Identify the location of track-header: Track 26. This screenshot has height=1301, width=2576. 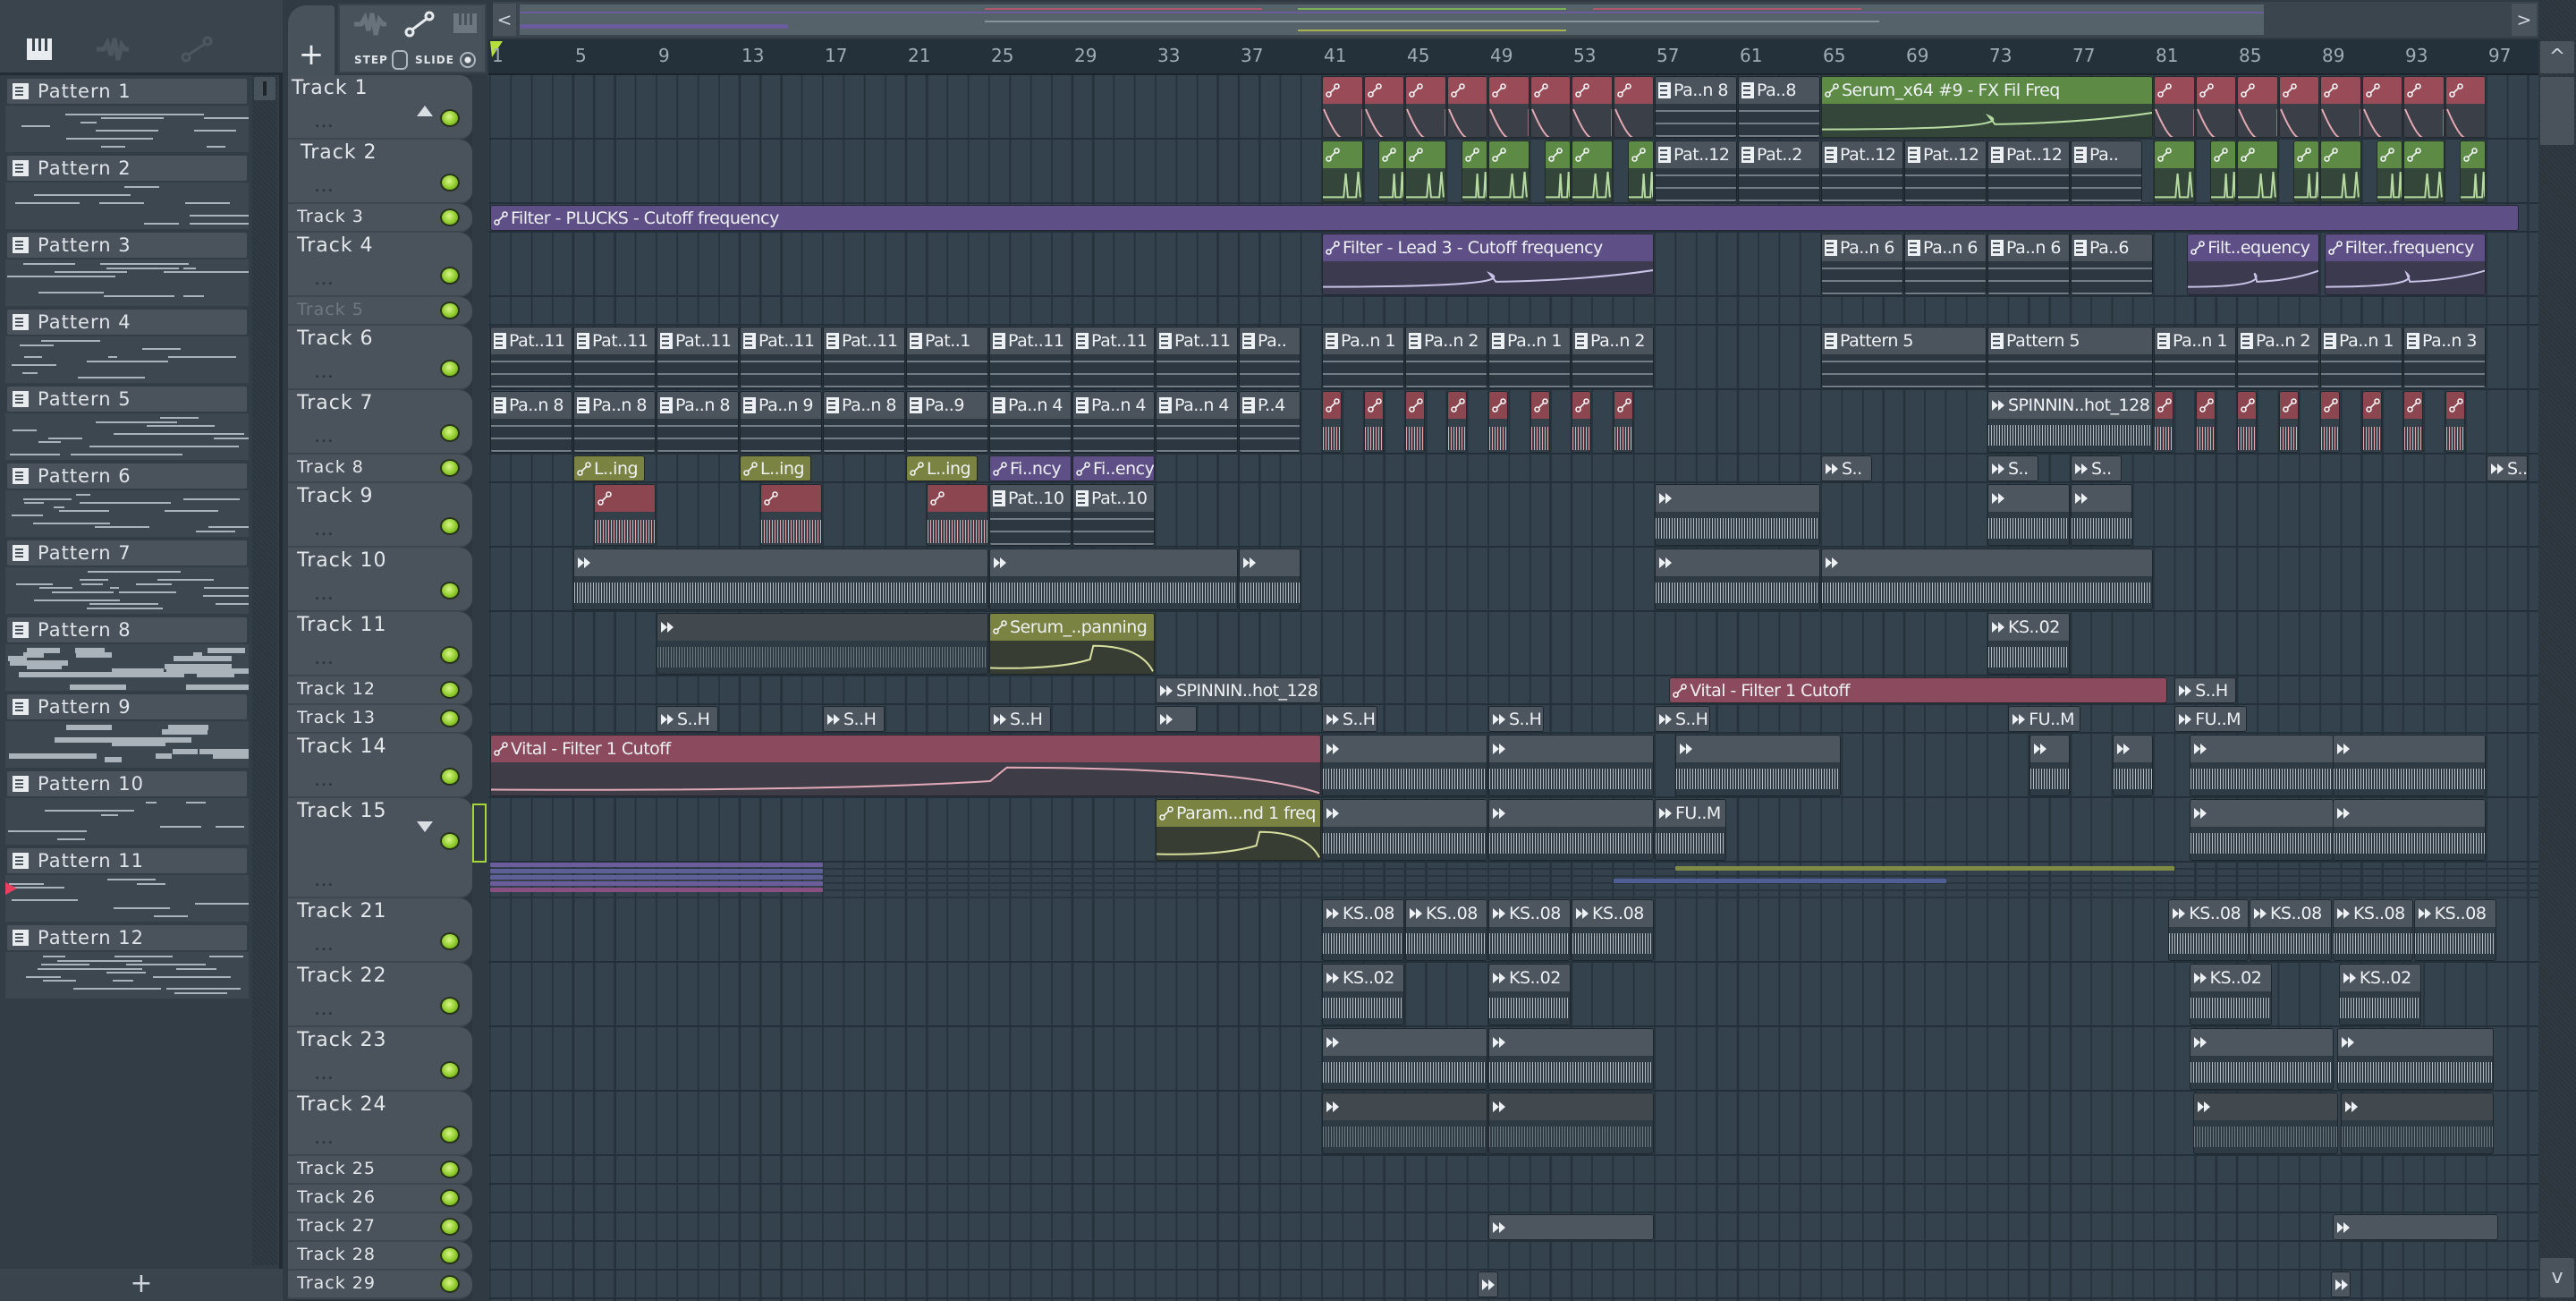
(380, 1199).